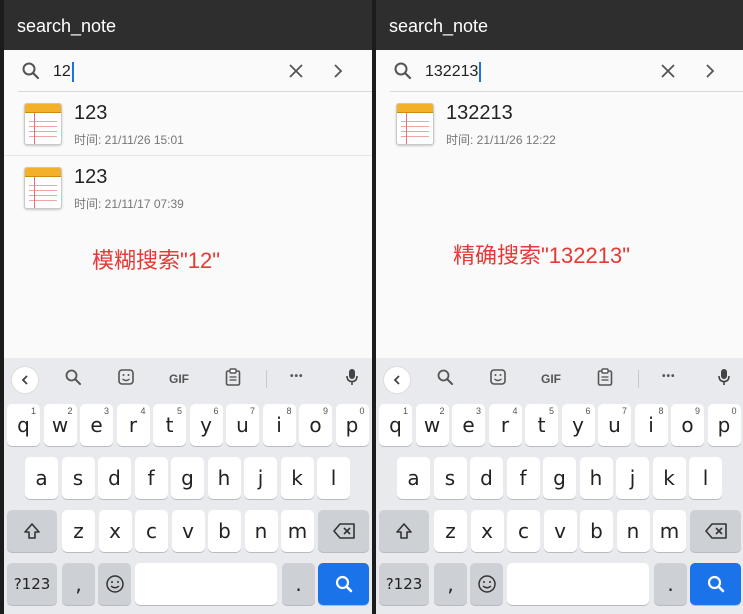  I want to click on note-list-item: 132213 时间: 21/11/26 12:22, so click(559, 124).